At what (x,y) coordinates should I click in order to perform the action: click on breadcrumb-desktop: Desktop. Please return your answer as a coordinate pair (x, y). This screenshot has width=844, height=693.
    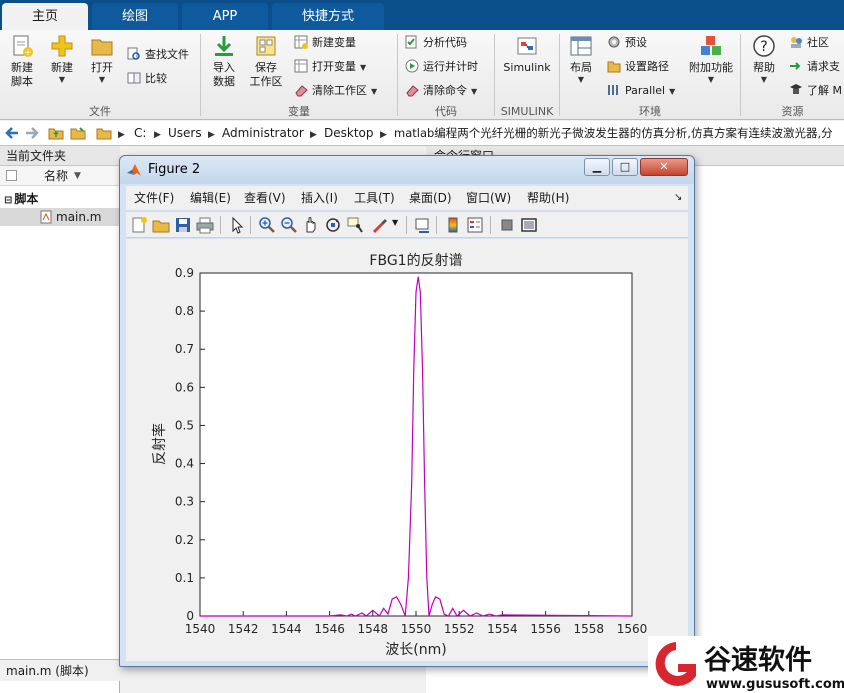
    Looking at the image, I should click on (349, 133).